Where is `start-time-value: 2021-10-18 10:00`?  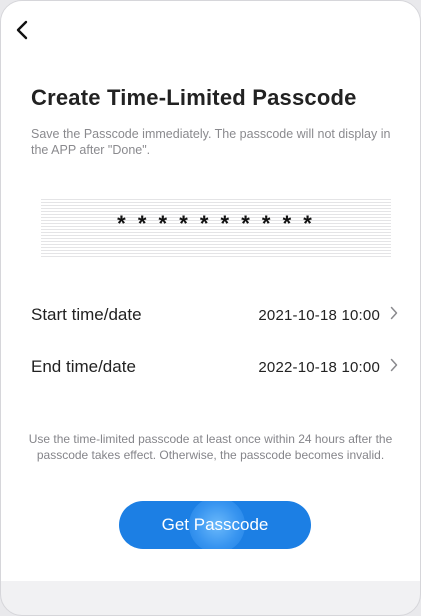 start-time-value: 2021-10-18 10:00 is located at coordinates (319, 315).